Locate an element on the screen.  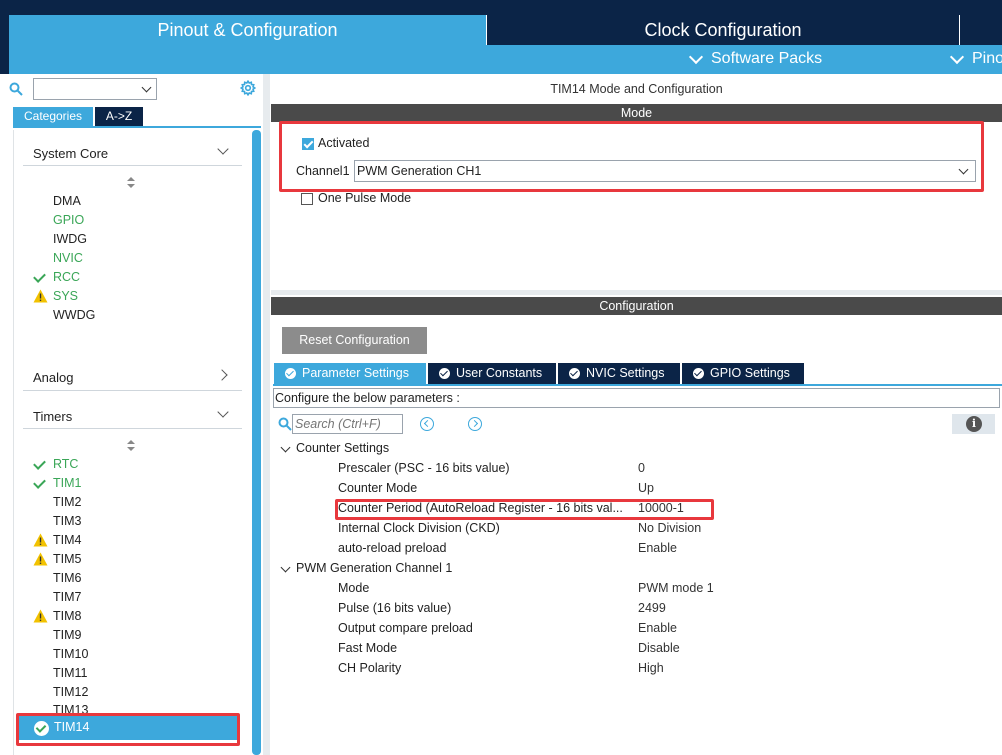
category-timers: Timers is located at coordinates (52, 416).